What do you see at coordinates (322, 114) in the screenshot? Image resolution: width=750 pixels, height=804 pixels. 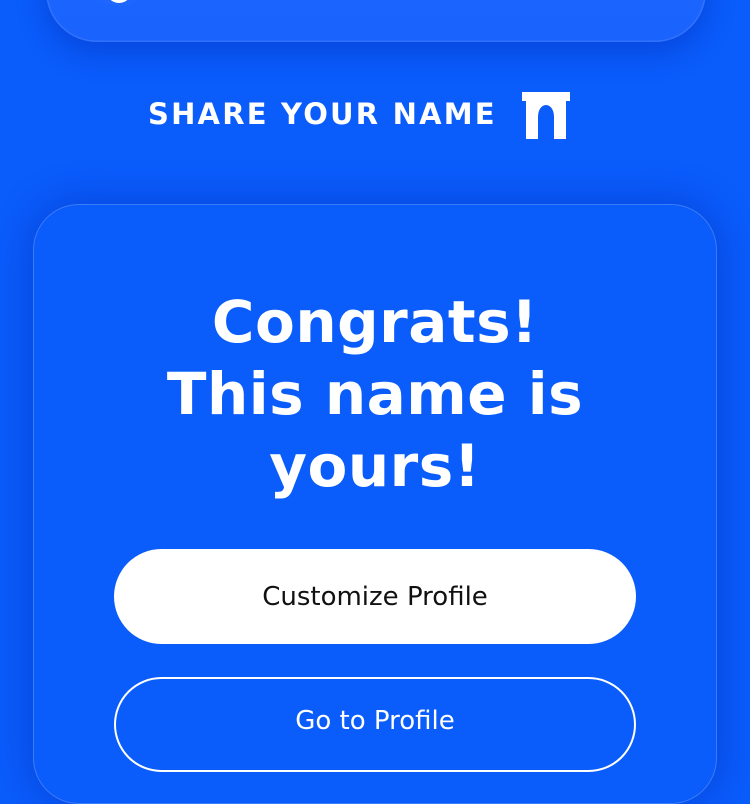 I see `share-title: SHARE YOUR NAME` at bounding box center [322, 114].